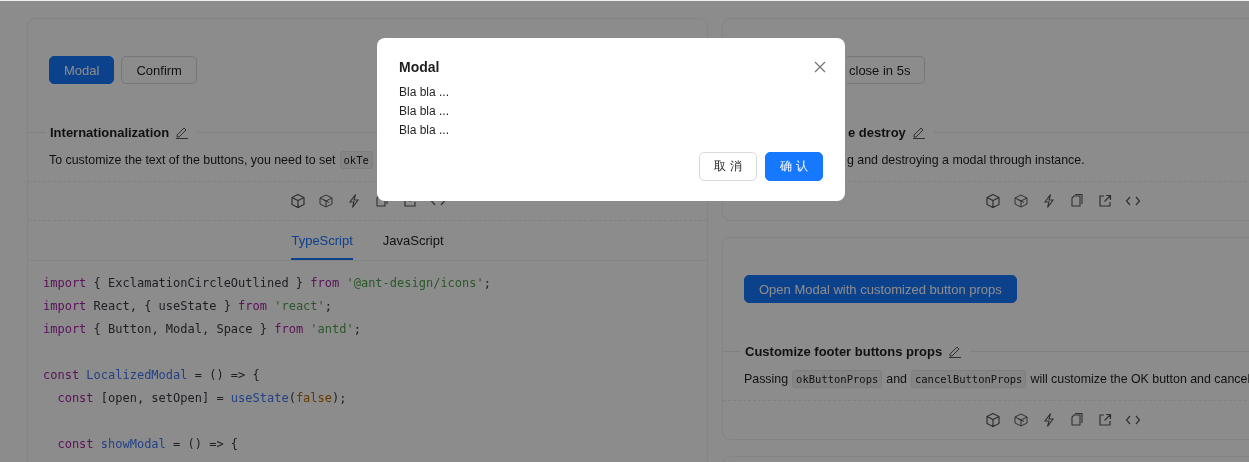 The width and height of the screenshot is (1249, 462). What do you see at coordinates (192, 160) in the screenshot?
I see `description-text: To customize the text of the buttons, you need to set` at bounding box center [192, 160].